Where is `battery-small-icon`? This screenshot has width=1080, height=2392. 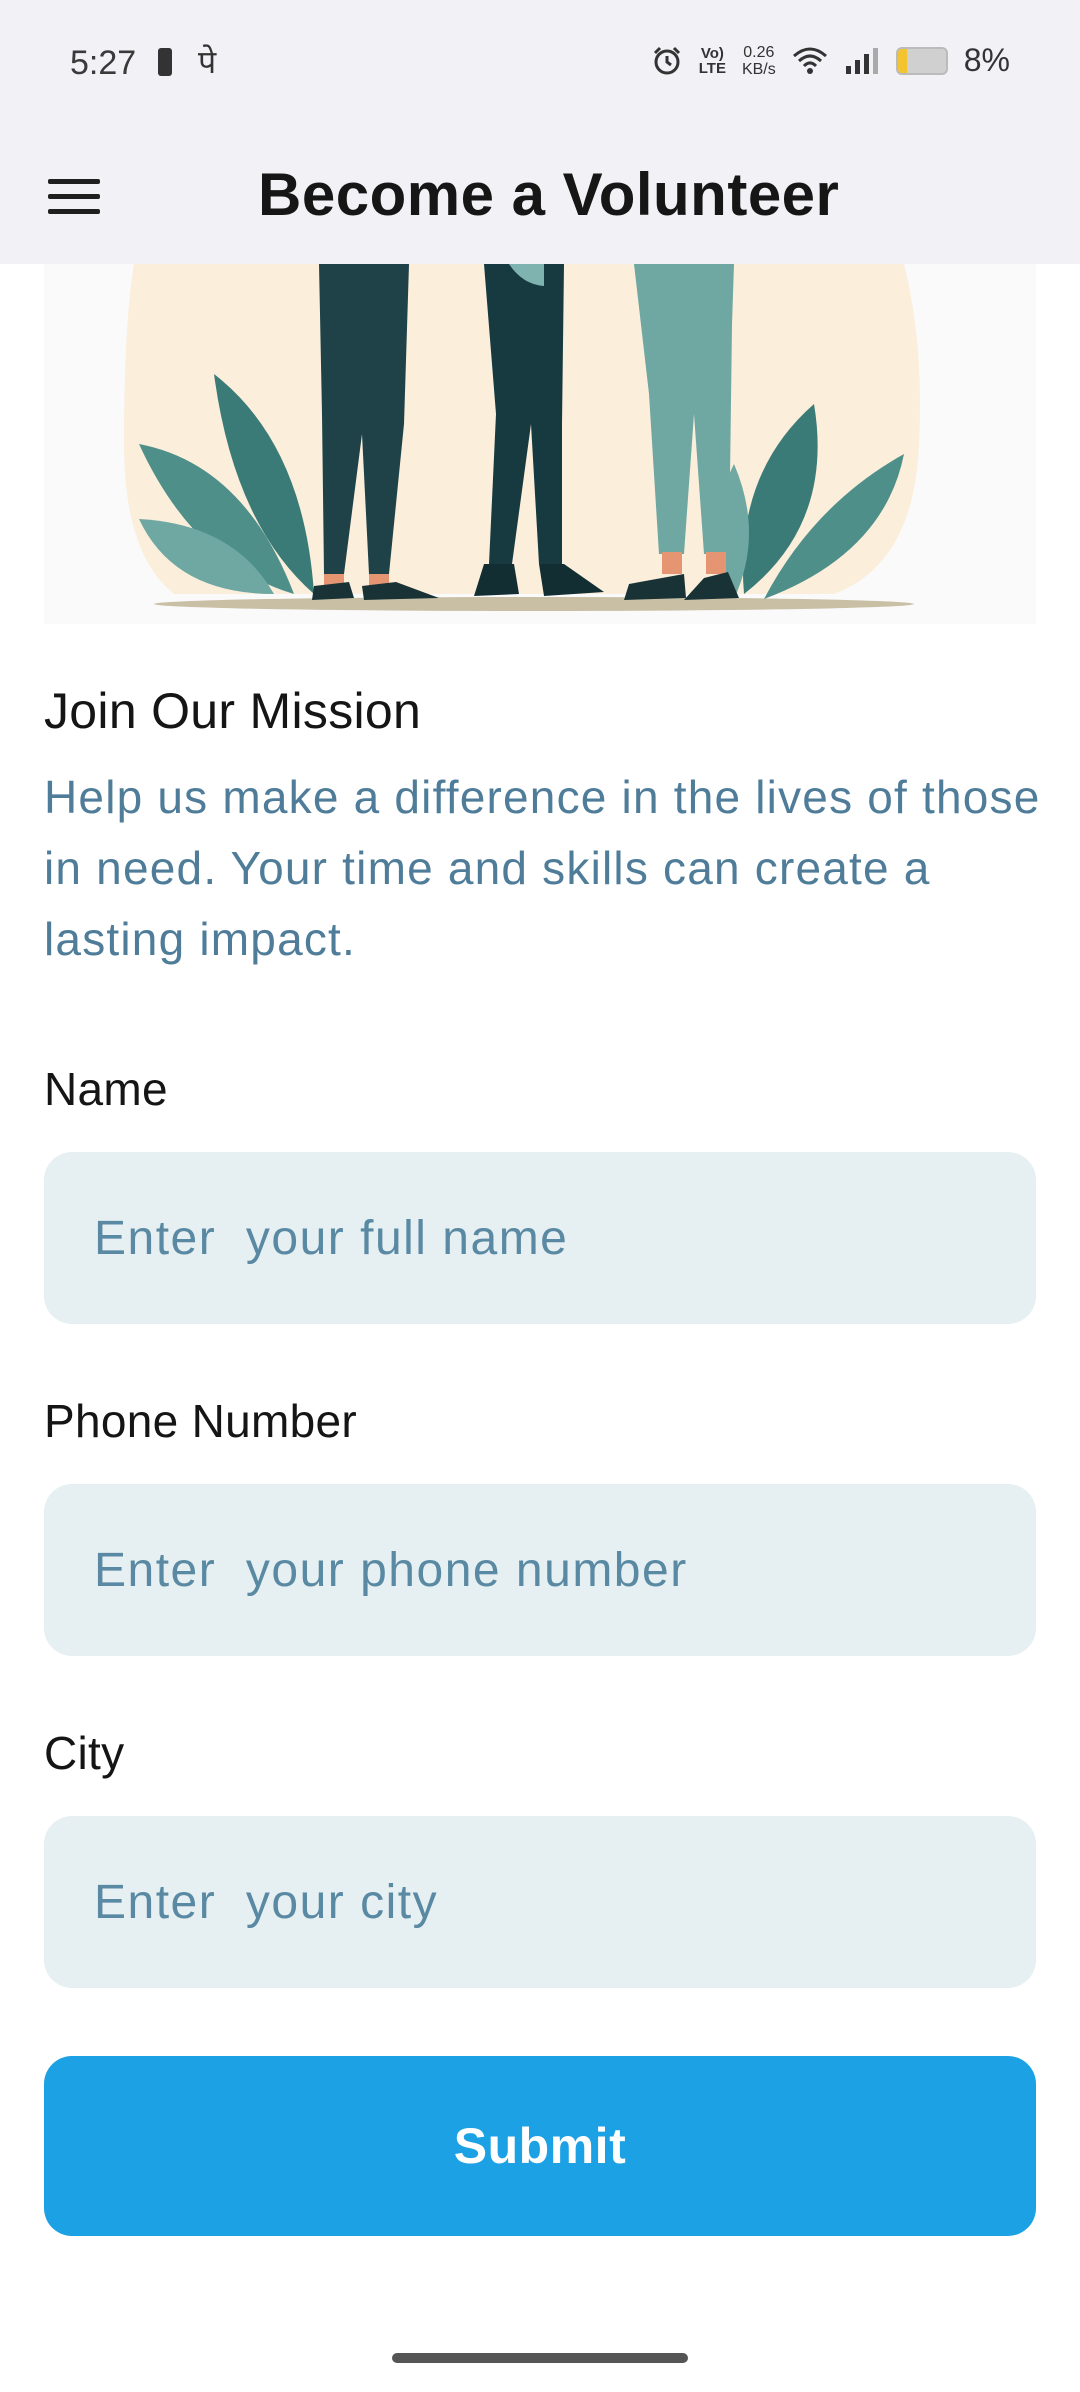
battery-small-icon is located at coordinates (165, 62).